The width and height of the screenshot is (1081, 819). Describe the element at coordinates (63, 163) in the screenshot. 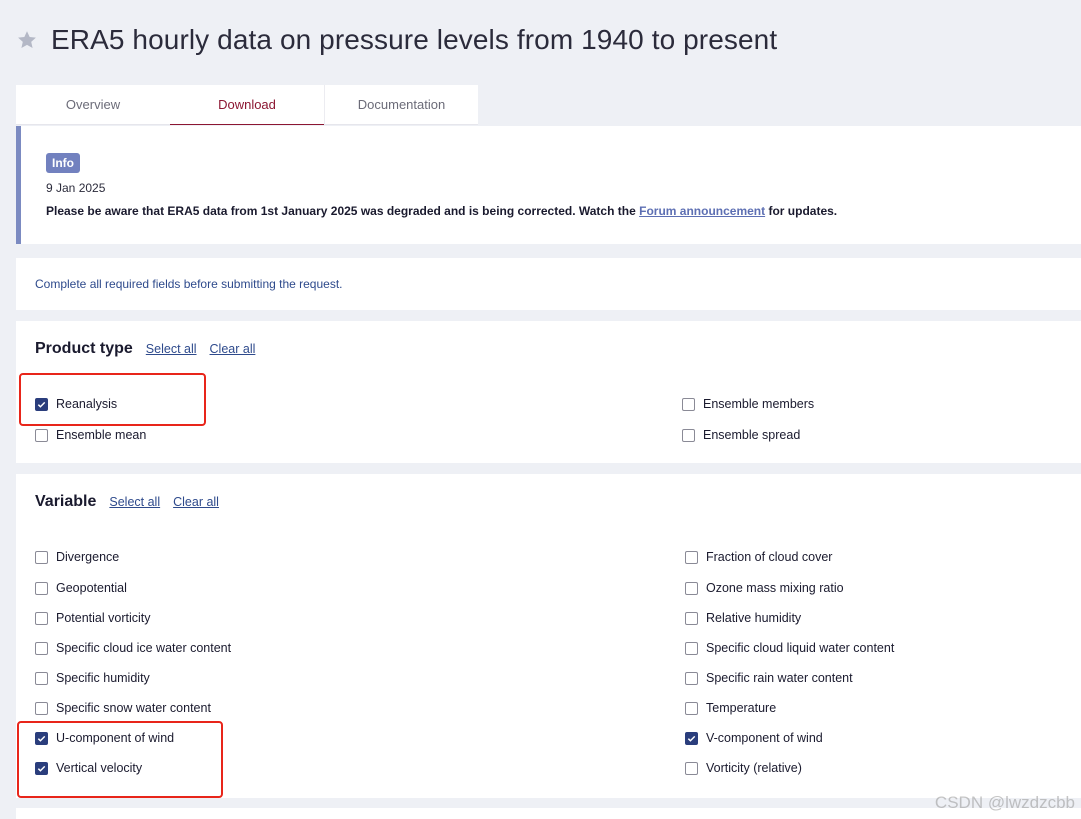

I see `info-badge: Info` at that location.